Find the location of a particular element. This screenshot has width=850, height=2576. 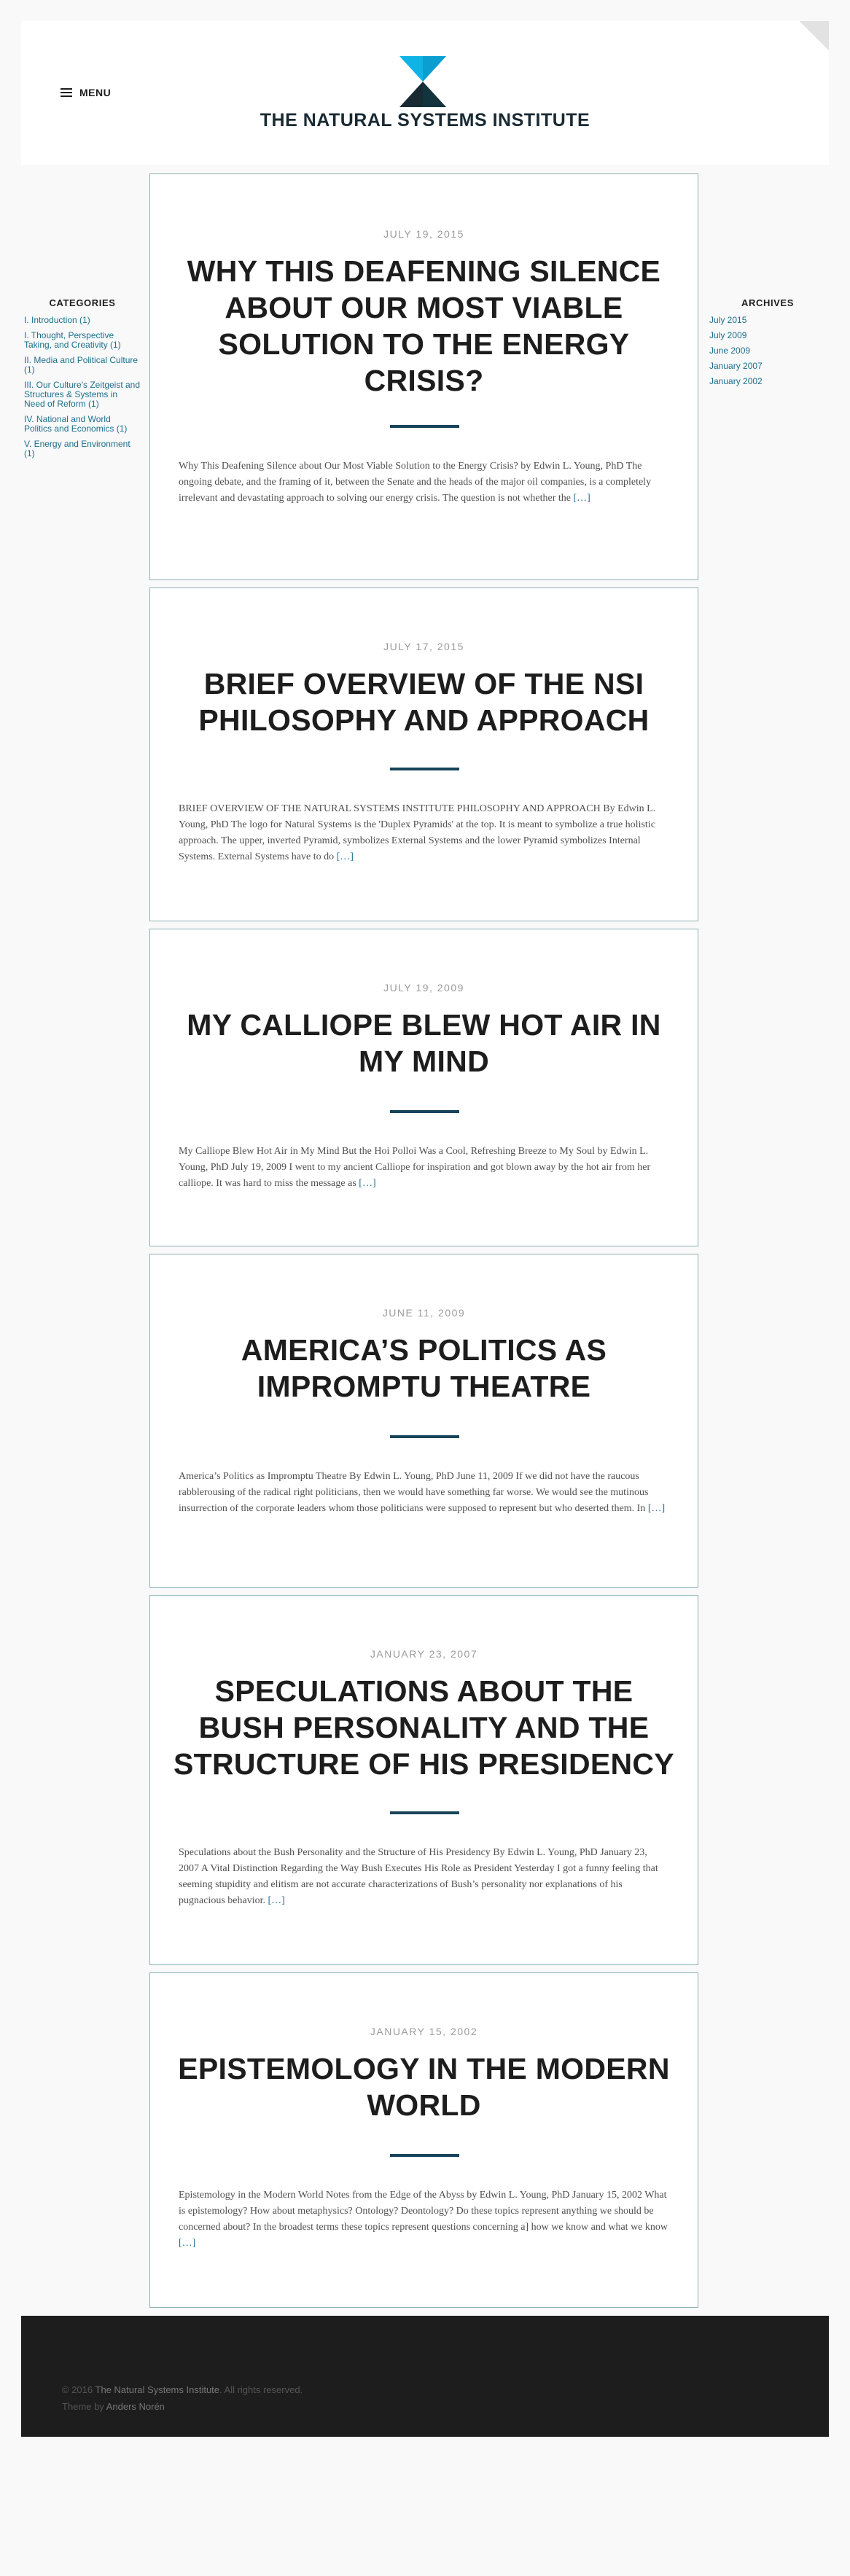

footer-site-link: The Natural Systems Institute is located at coordinates (158, 2389).